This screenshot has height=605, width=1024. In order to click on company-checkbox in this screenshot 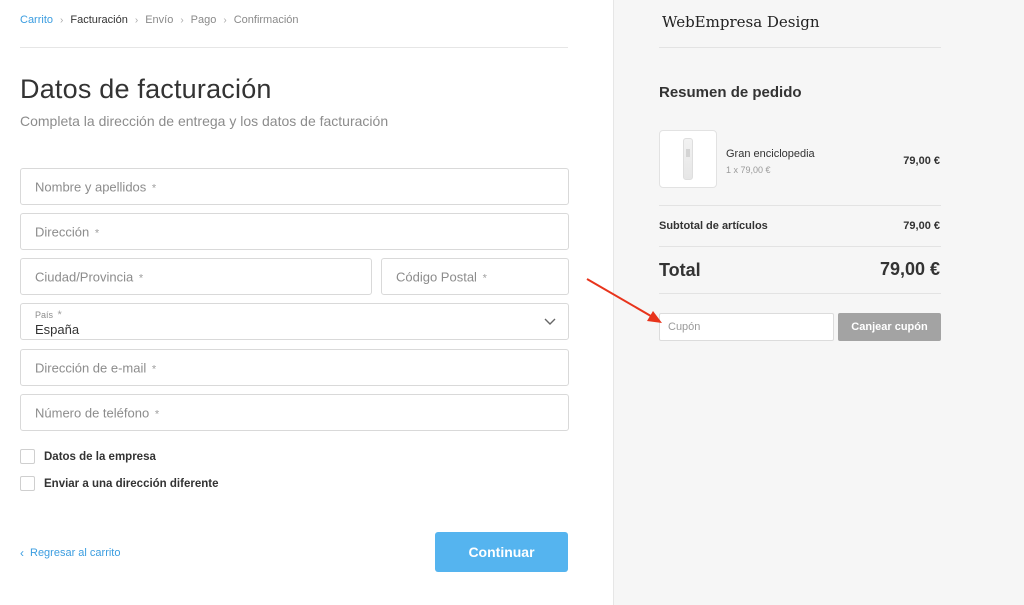, I will do `click(27, 456)`.